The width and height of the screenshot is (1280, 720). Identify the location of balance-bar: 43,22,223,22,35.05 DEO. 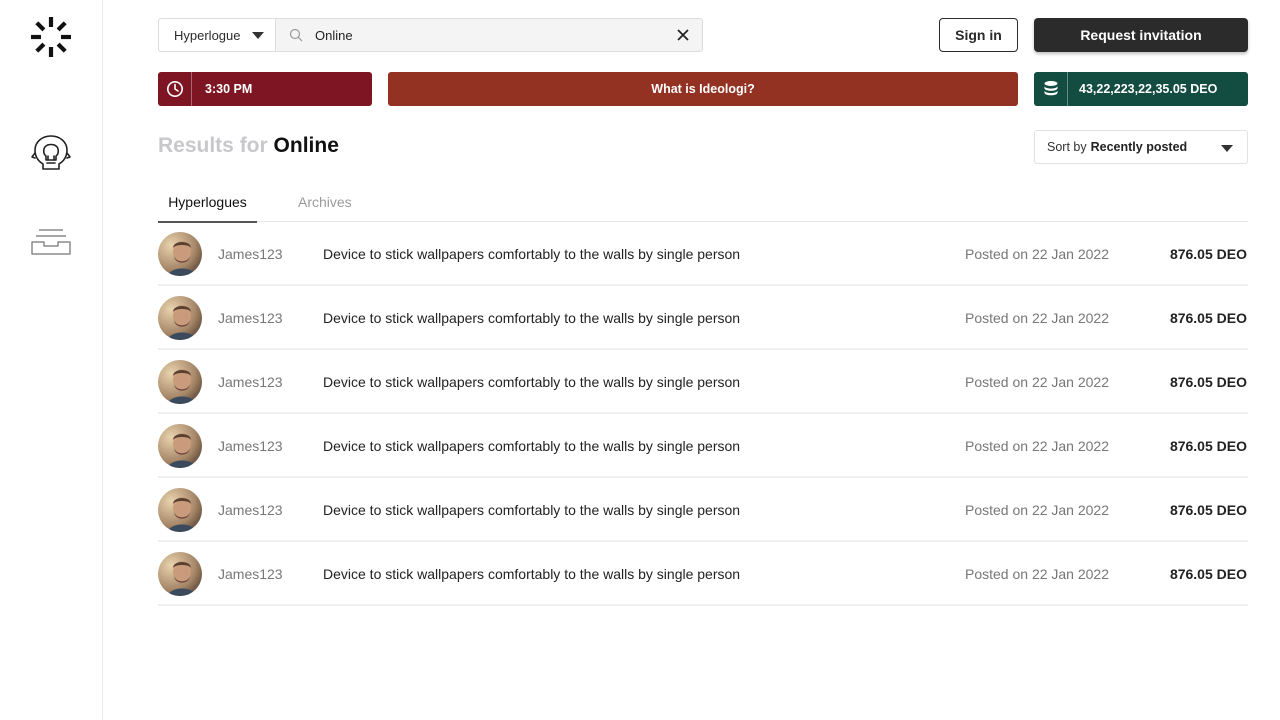
(1141, 89).